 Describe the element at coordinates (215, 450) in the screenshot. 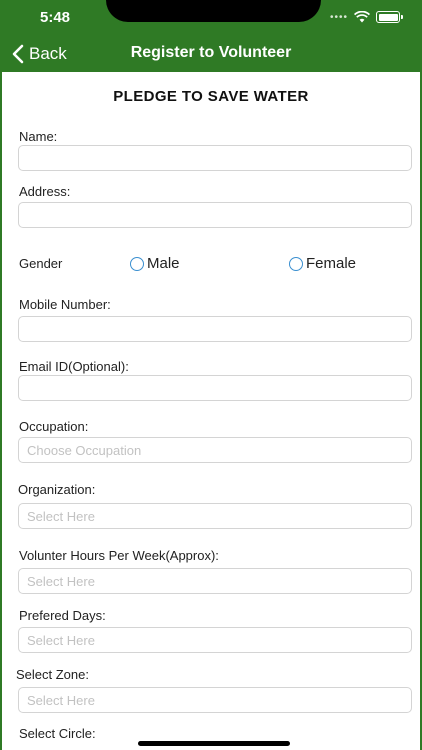

I see `occupation-select: Choose Occupation` at that location.